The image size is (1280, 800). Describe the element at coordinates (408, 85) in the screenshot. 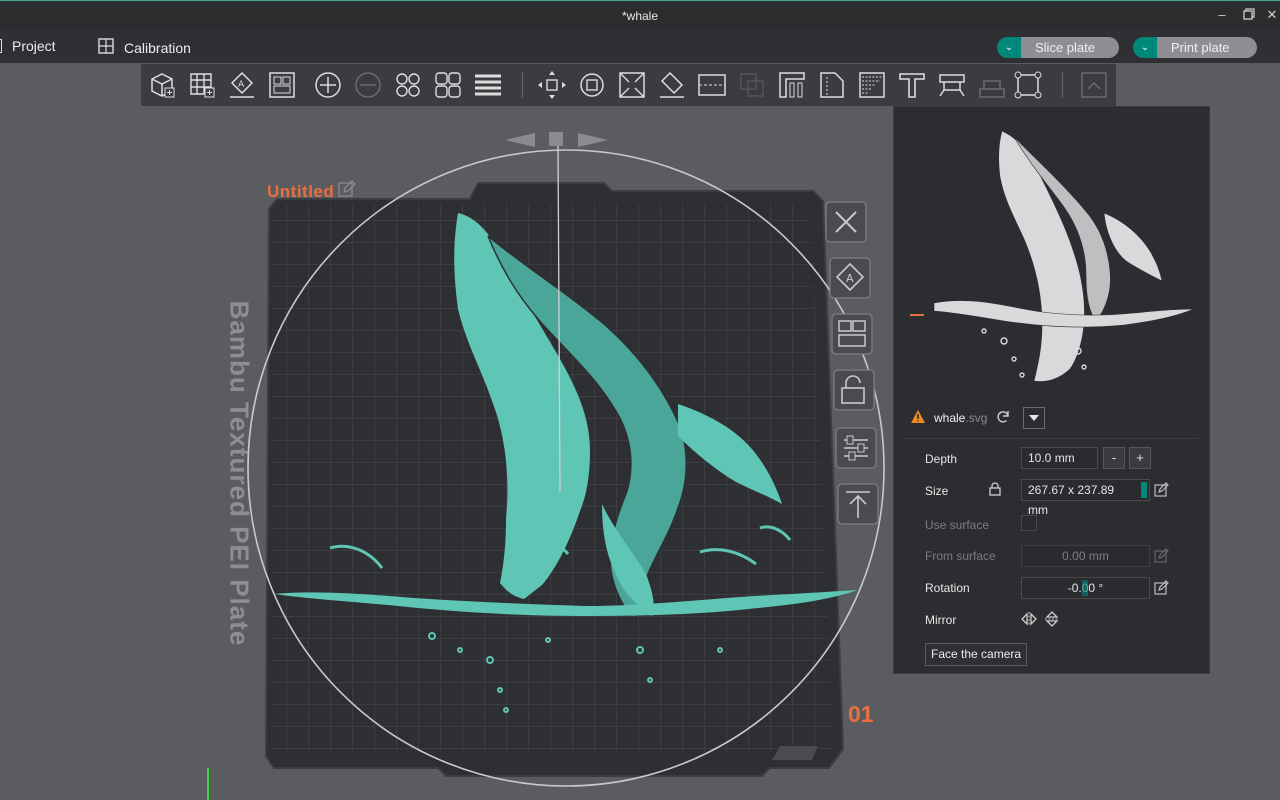

I see `layers-variable-icon` at that location.